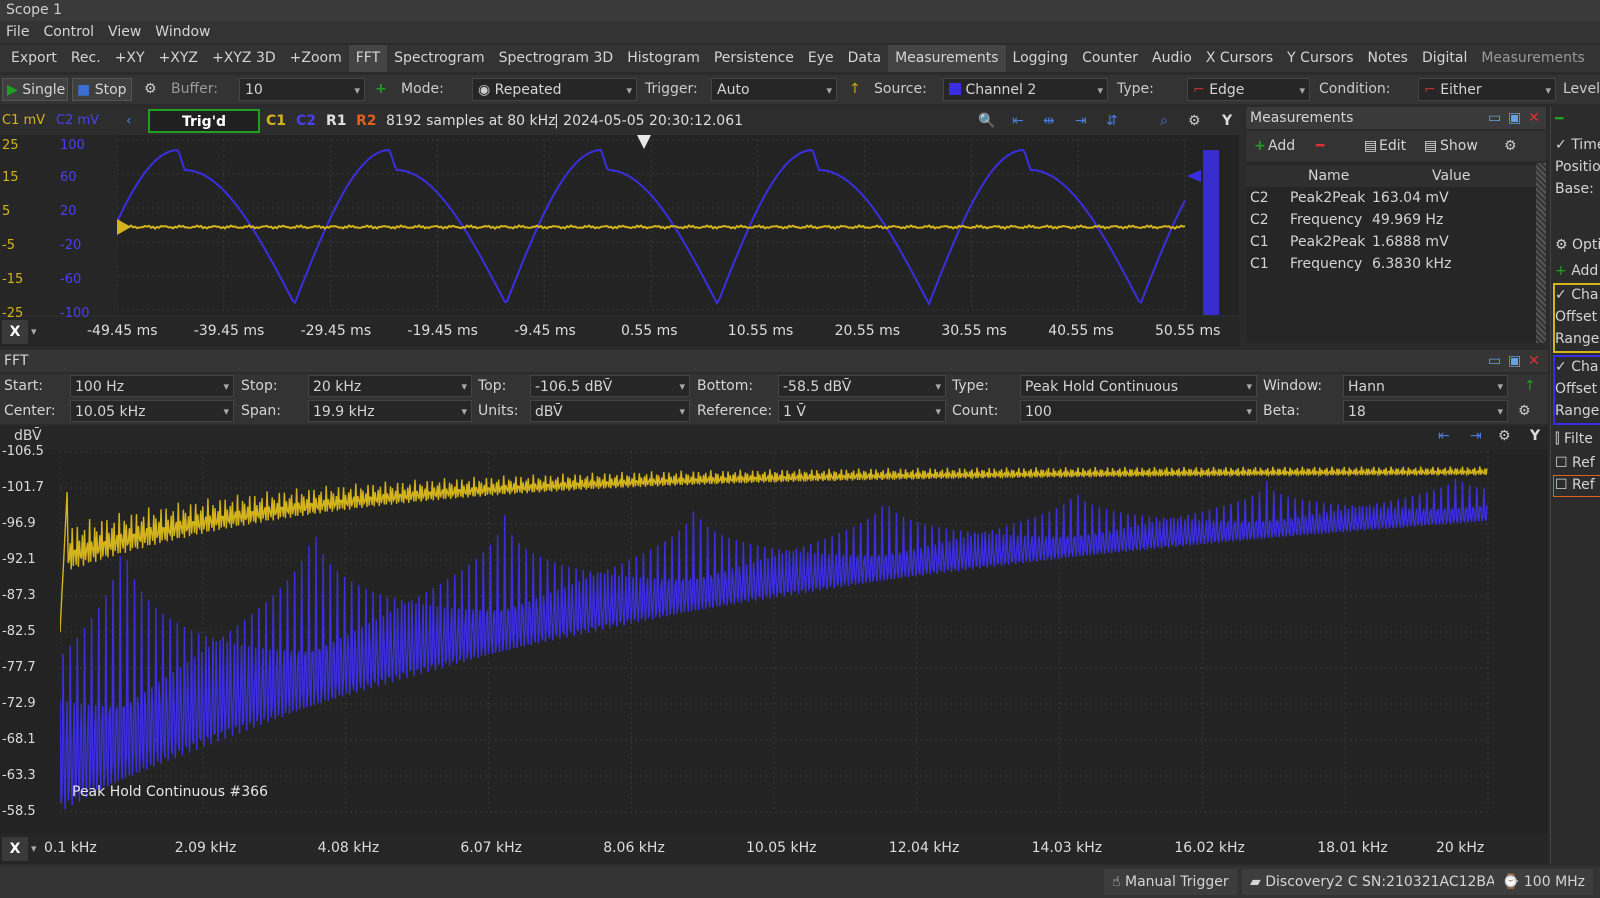  Describe the element at coordinates (316, 58) in the screenshot. I see `toolbar-item-zoom: +Zoom` at that location.